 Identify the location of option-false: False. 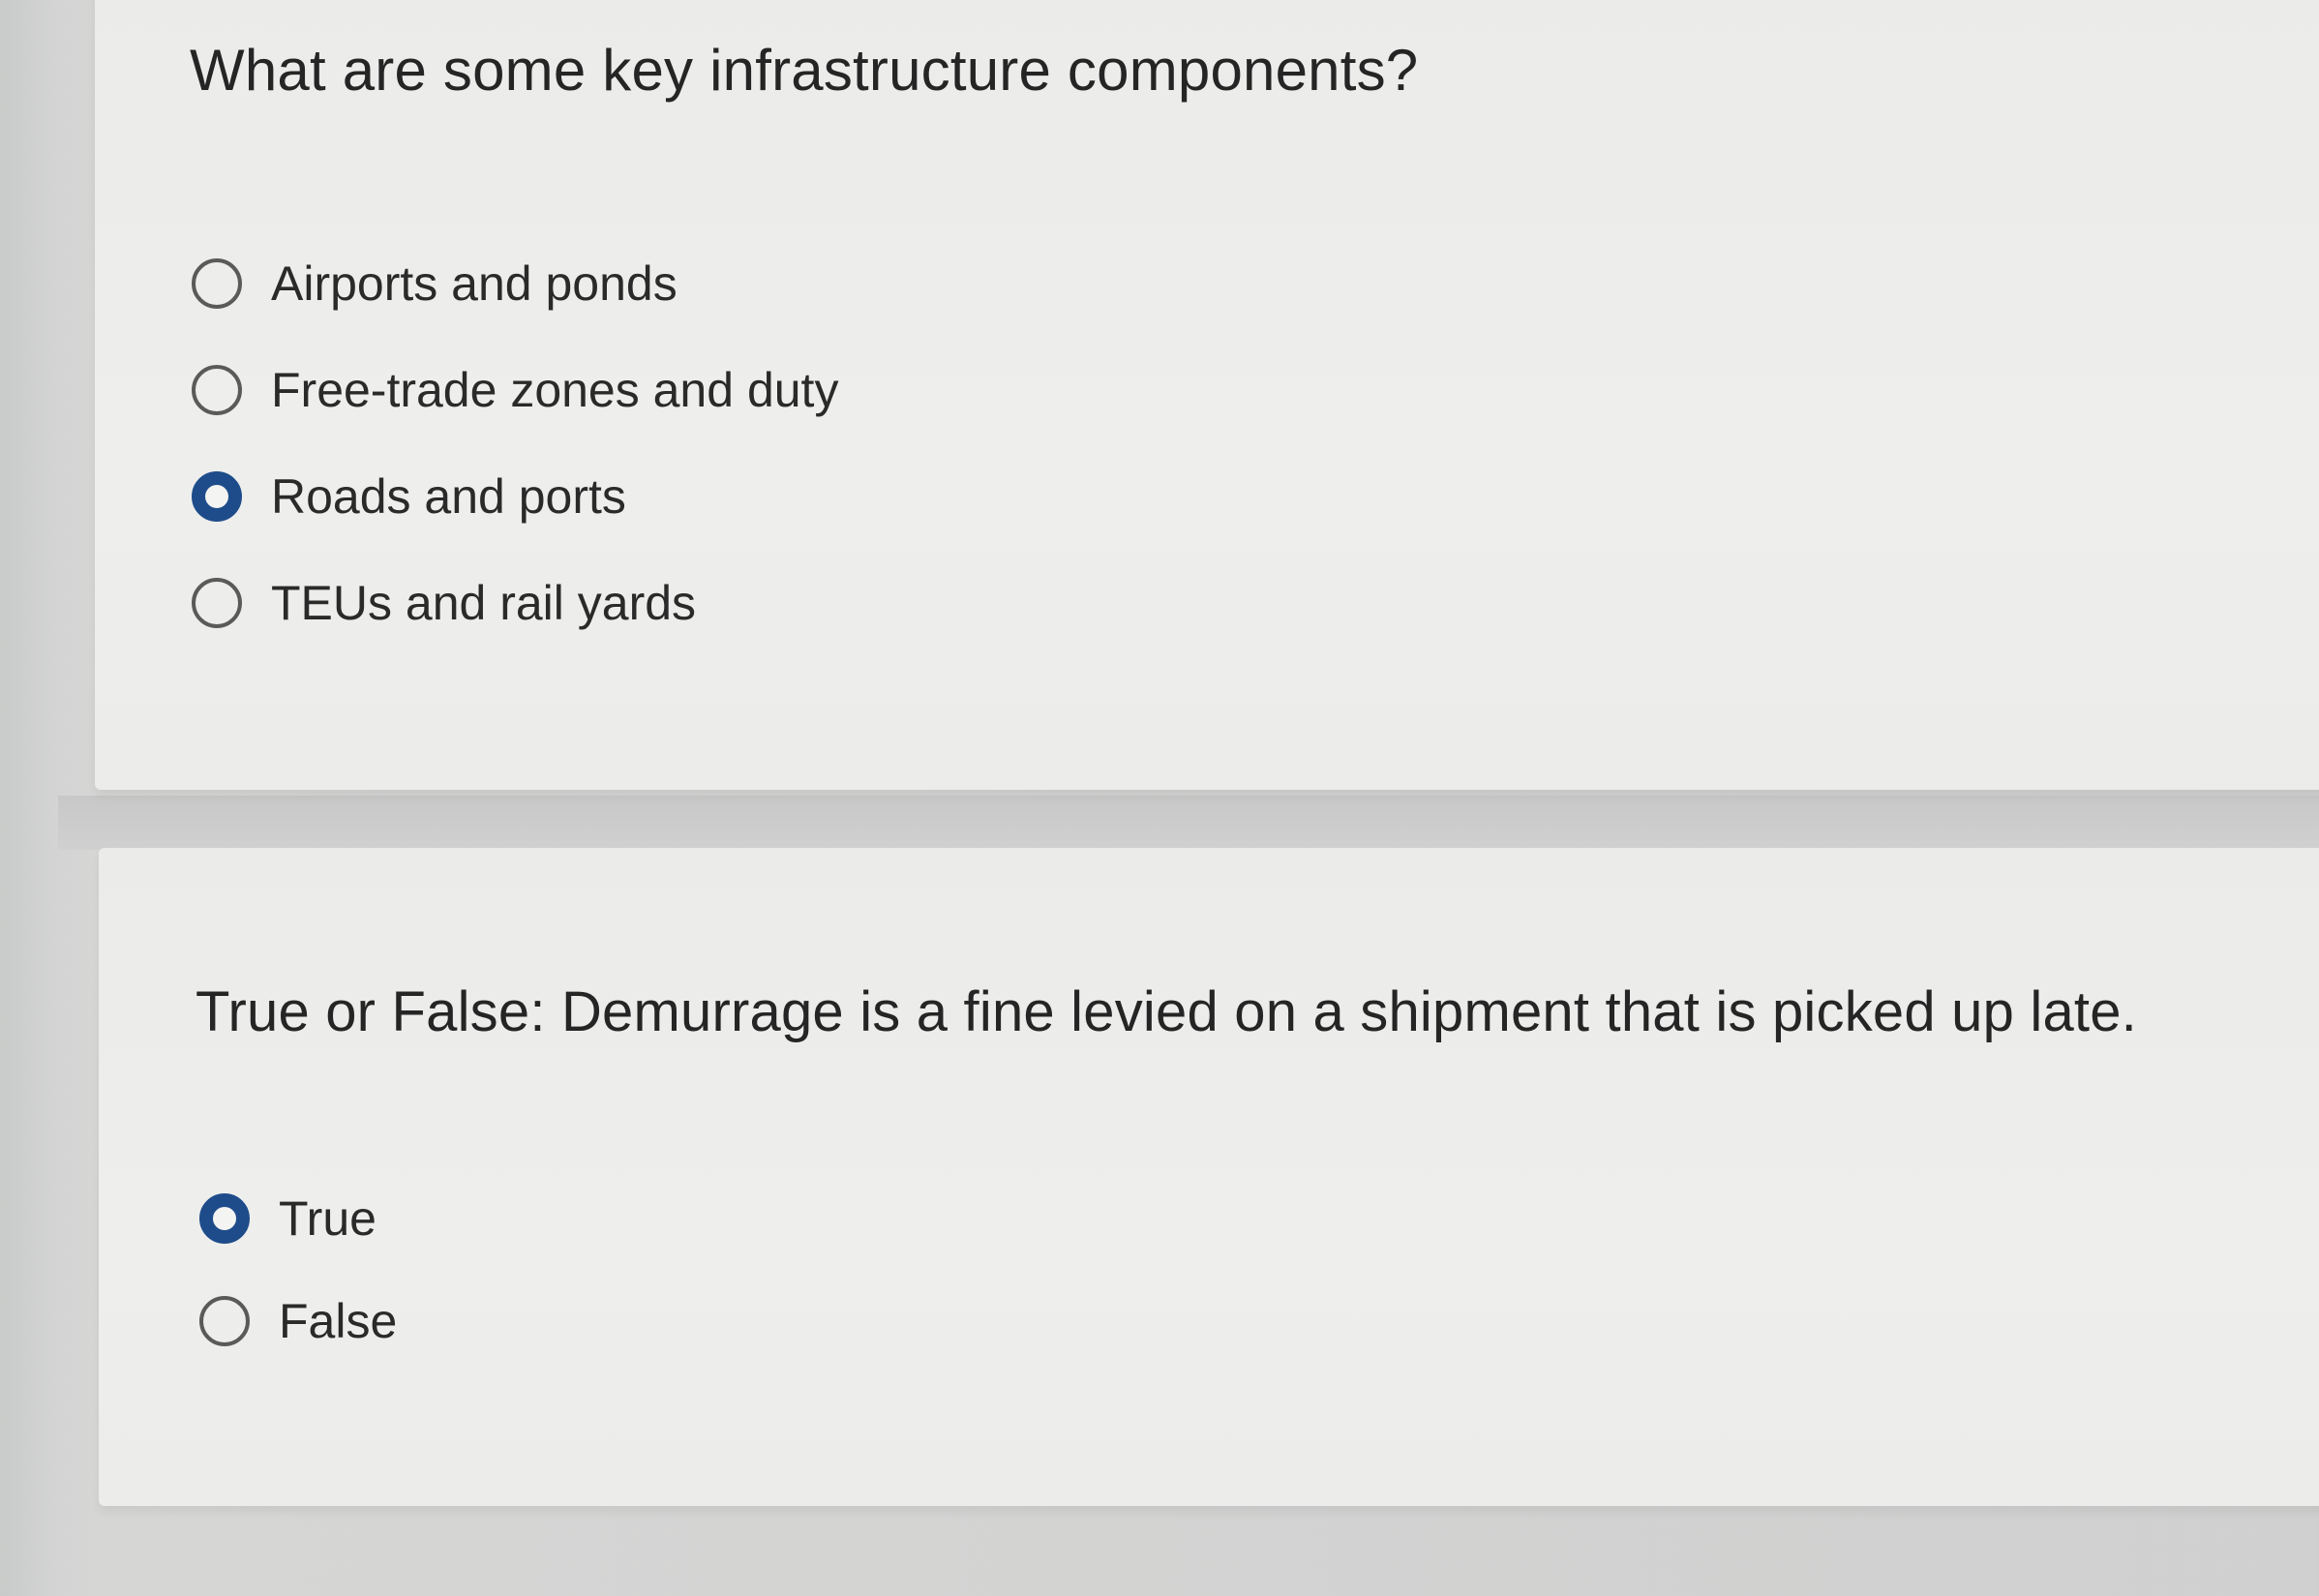
(298, 1321).